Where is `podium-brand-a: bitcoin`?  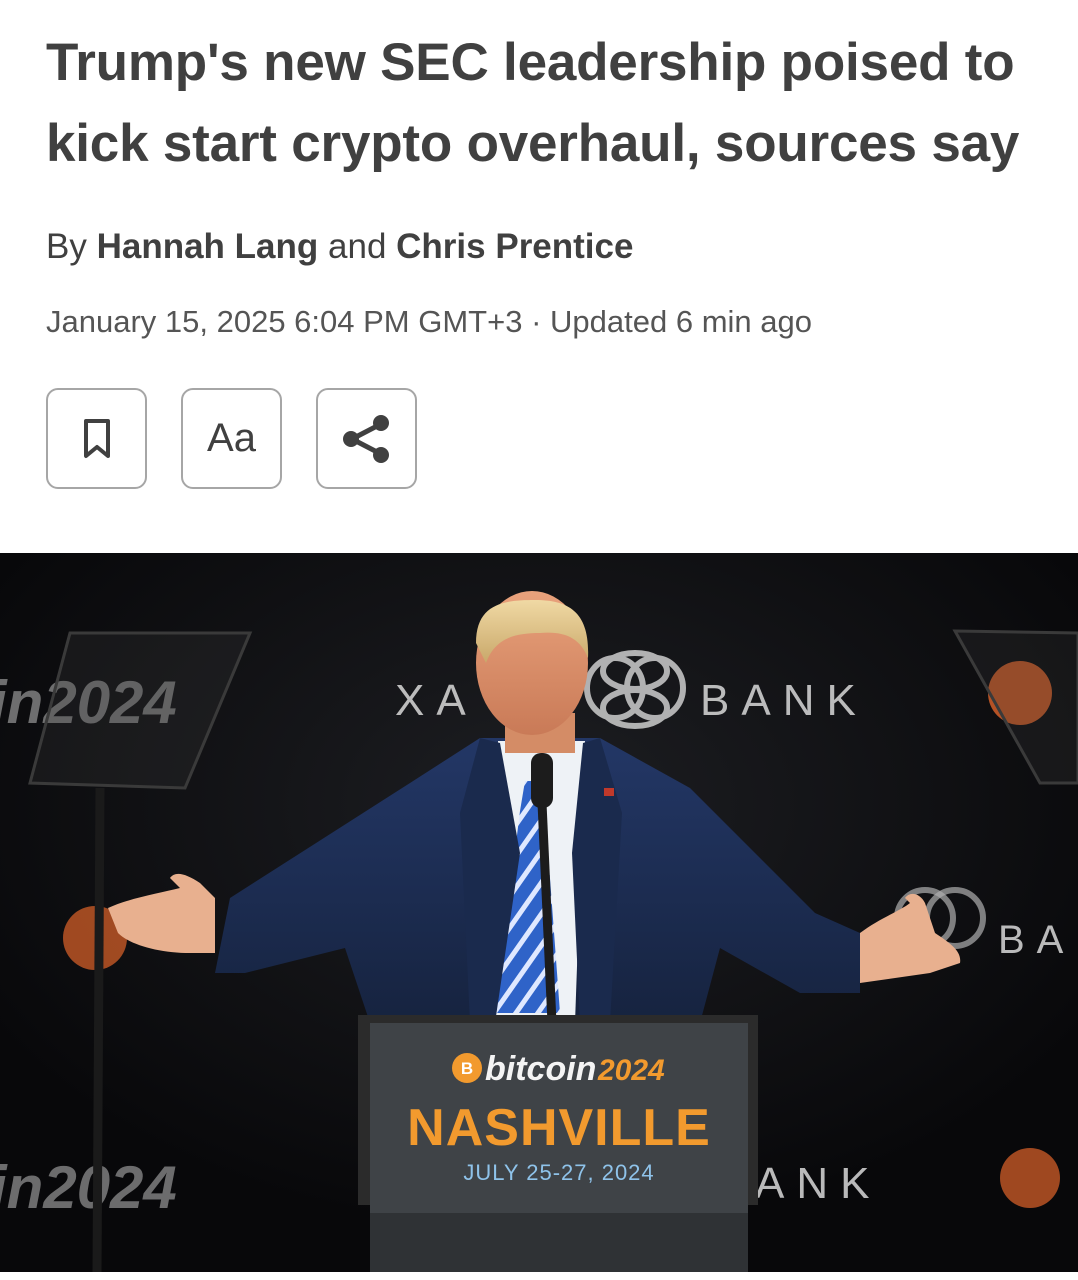
podium-brand-a: bitcoin is located at coordinates (540, 1069).